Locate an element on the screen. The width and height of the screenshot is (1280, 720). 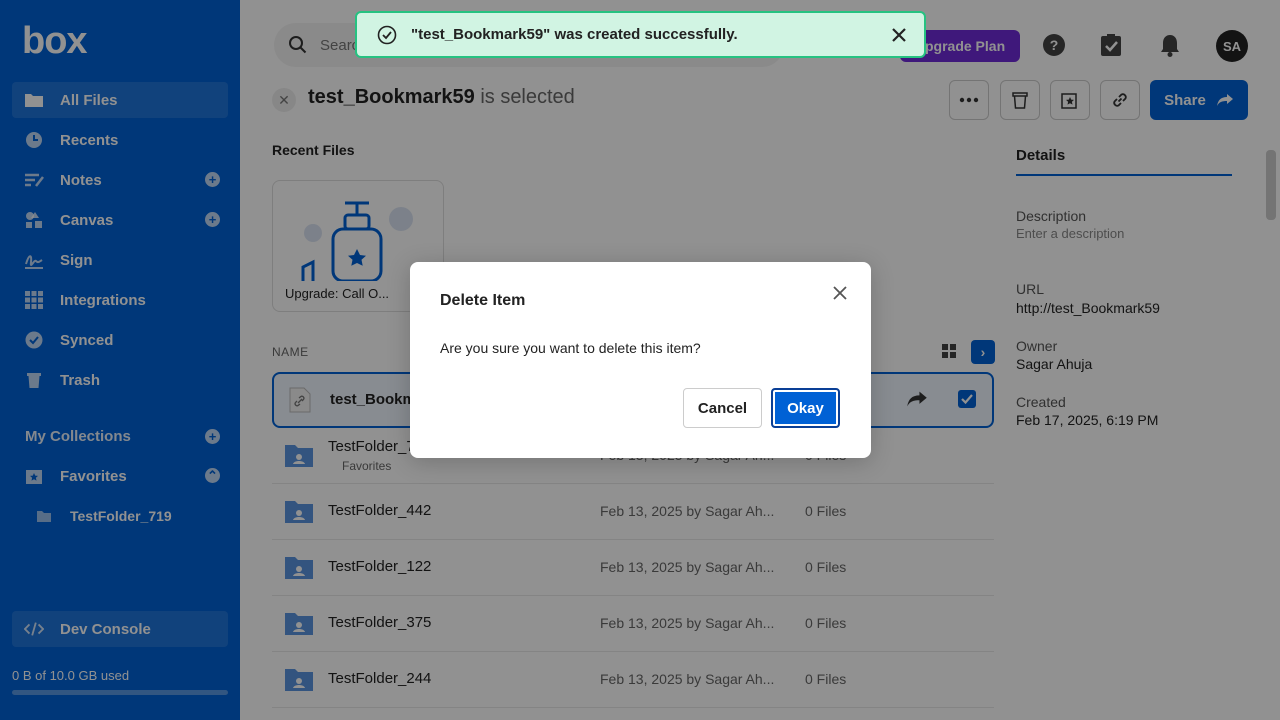
cancel-button: Cancel is located at coordinates (722, 408).